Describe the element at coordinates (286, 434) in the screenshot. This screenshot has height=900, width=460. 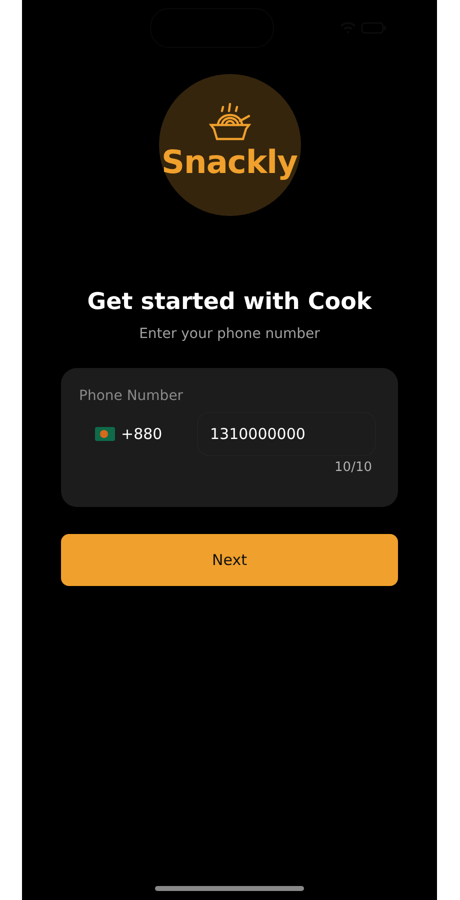
I see `phone-input-field: 1310000000` at that location.